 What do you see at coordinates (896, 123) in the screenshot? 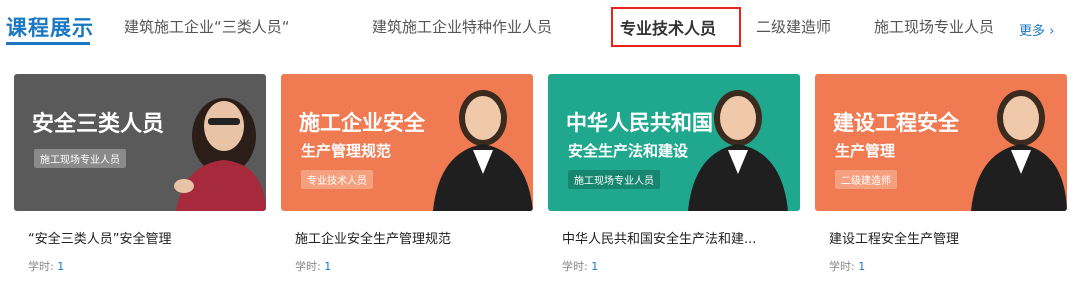
I see `thumbnail-title: 建设工程安全` at bounding box center [896, 123].